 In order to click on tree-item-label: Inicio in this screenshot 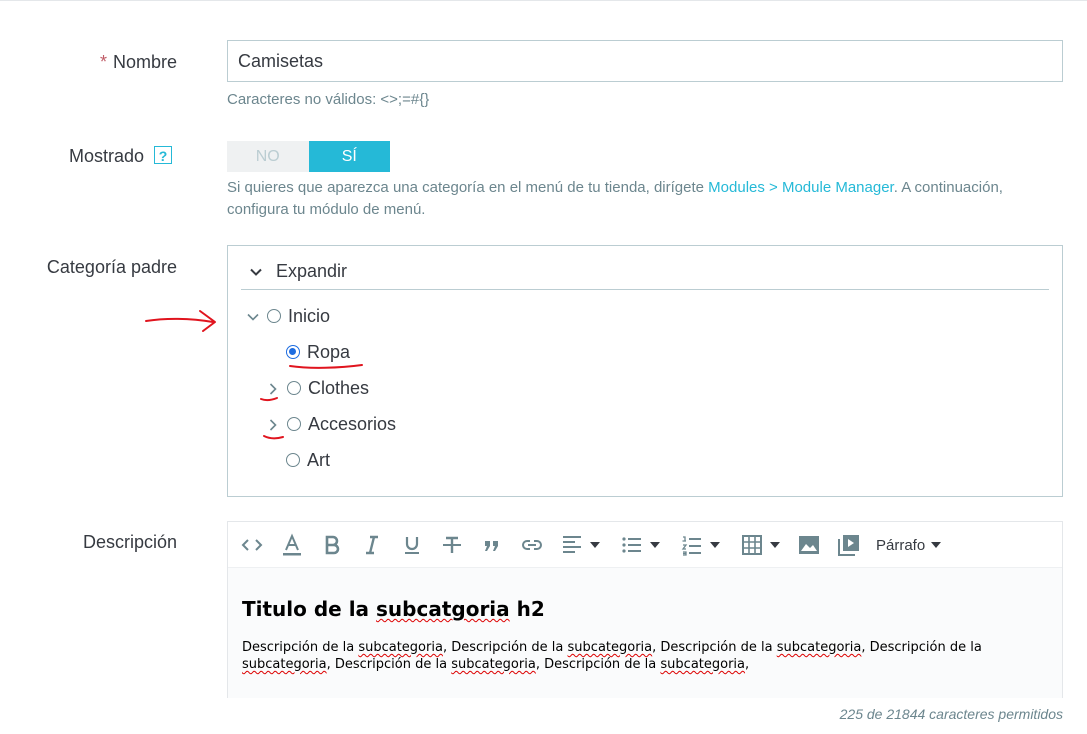, I will do `click(309, 316)`.